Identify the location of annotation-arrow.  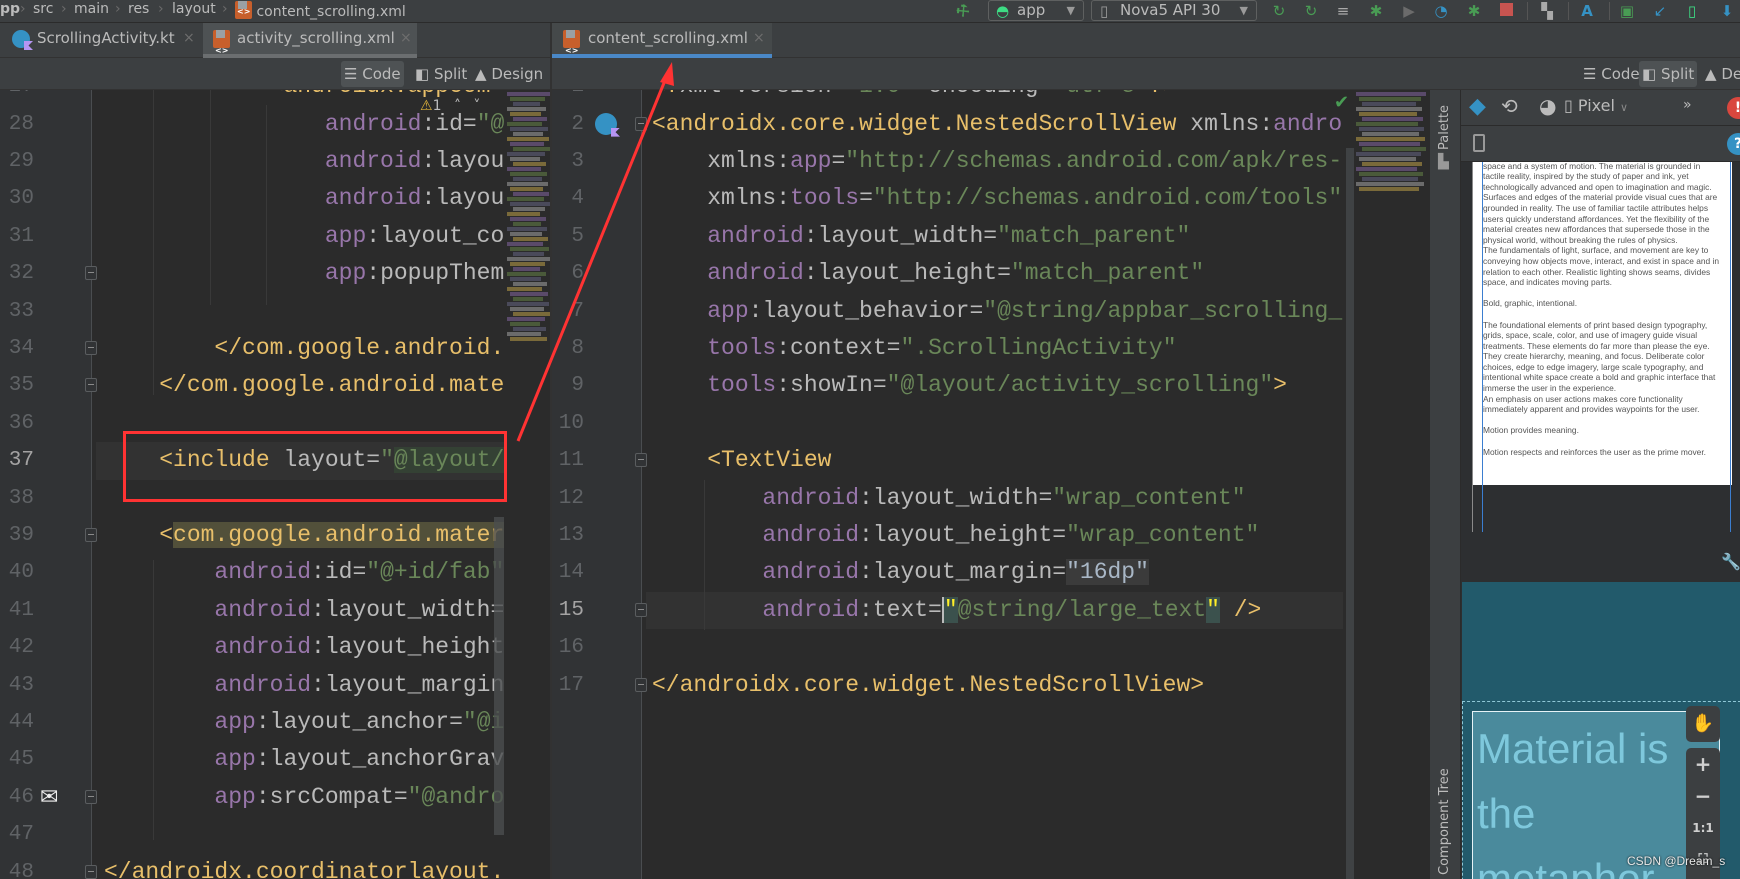
(595, 252).